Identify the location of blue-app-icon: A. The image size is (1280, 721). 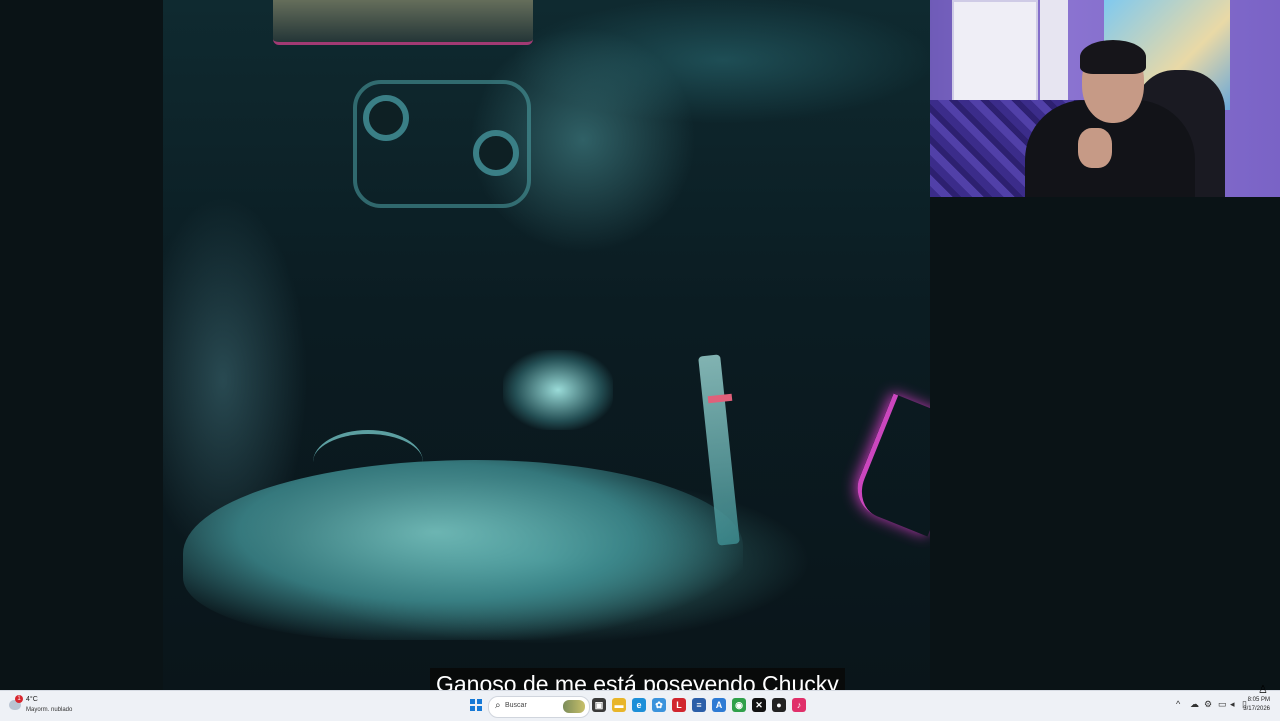
(719, 705).